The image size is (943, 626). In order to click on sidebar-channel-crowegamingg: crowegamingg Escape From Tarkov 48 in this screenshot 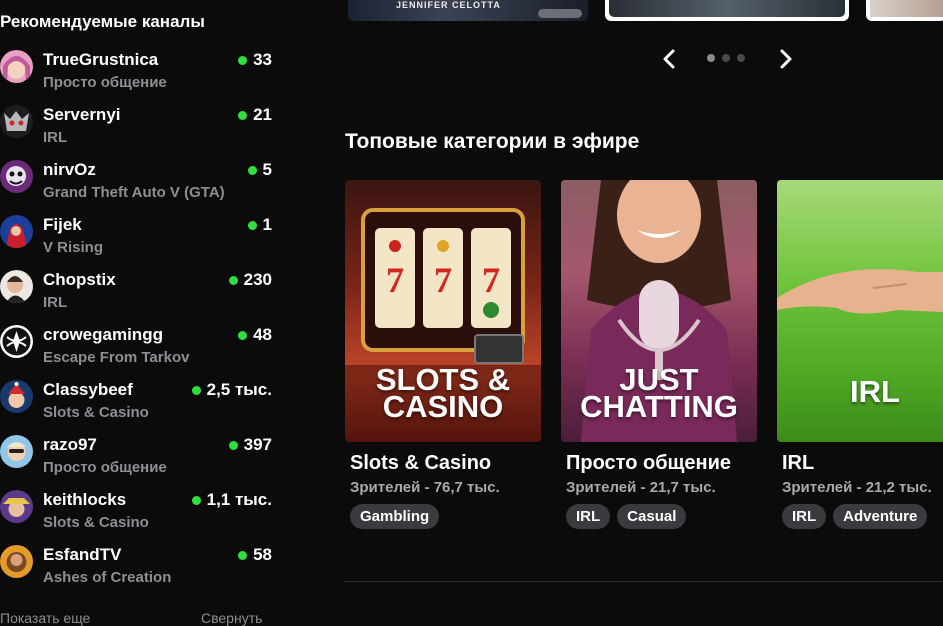, I will do `click(142, 352)`.